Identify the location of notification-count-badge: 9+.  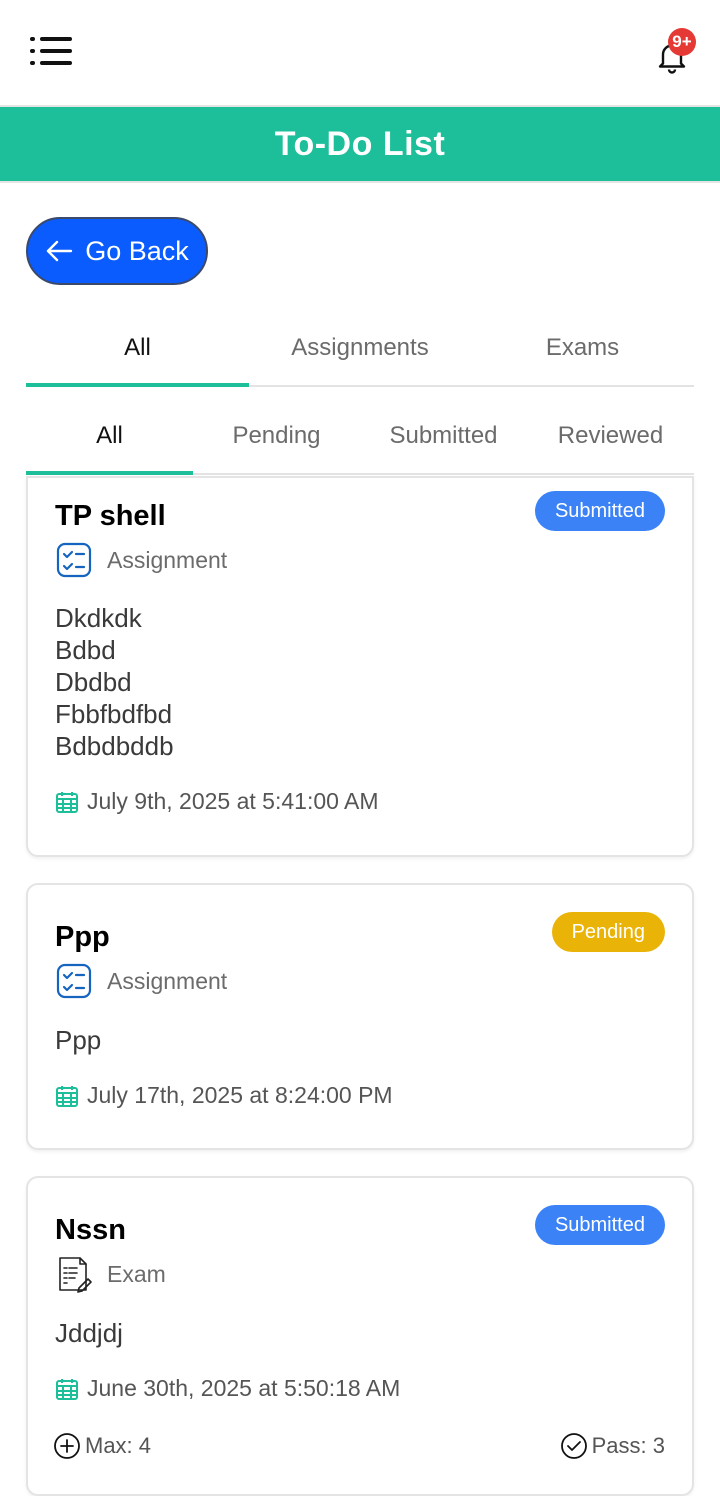
(682, 42).